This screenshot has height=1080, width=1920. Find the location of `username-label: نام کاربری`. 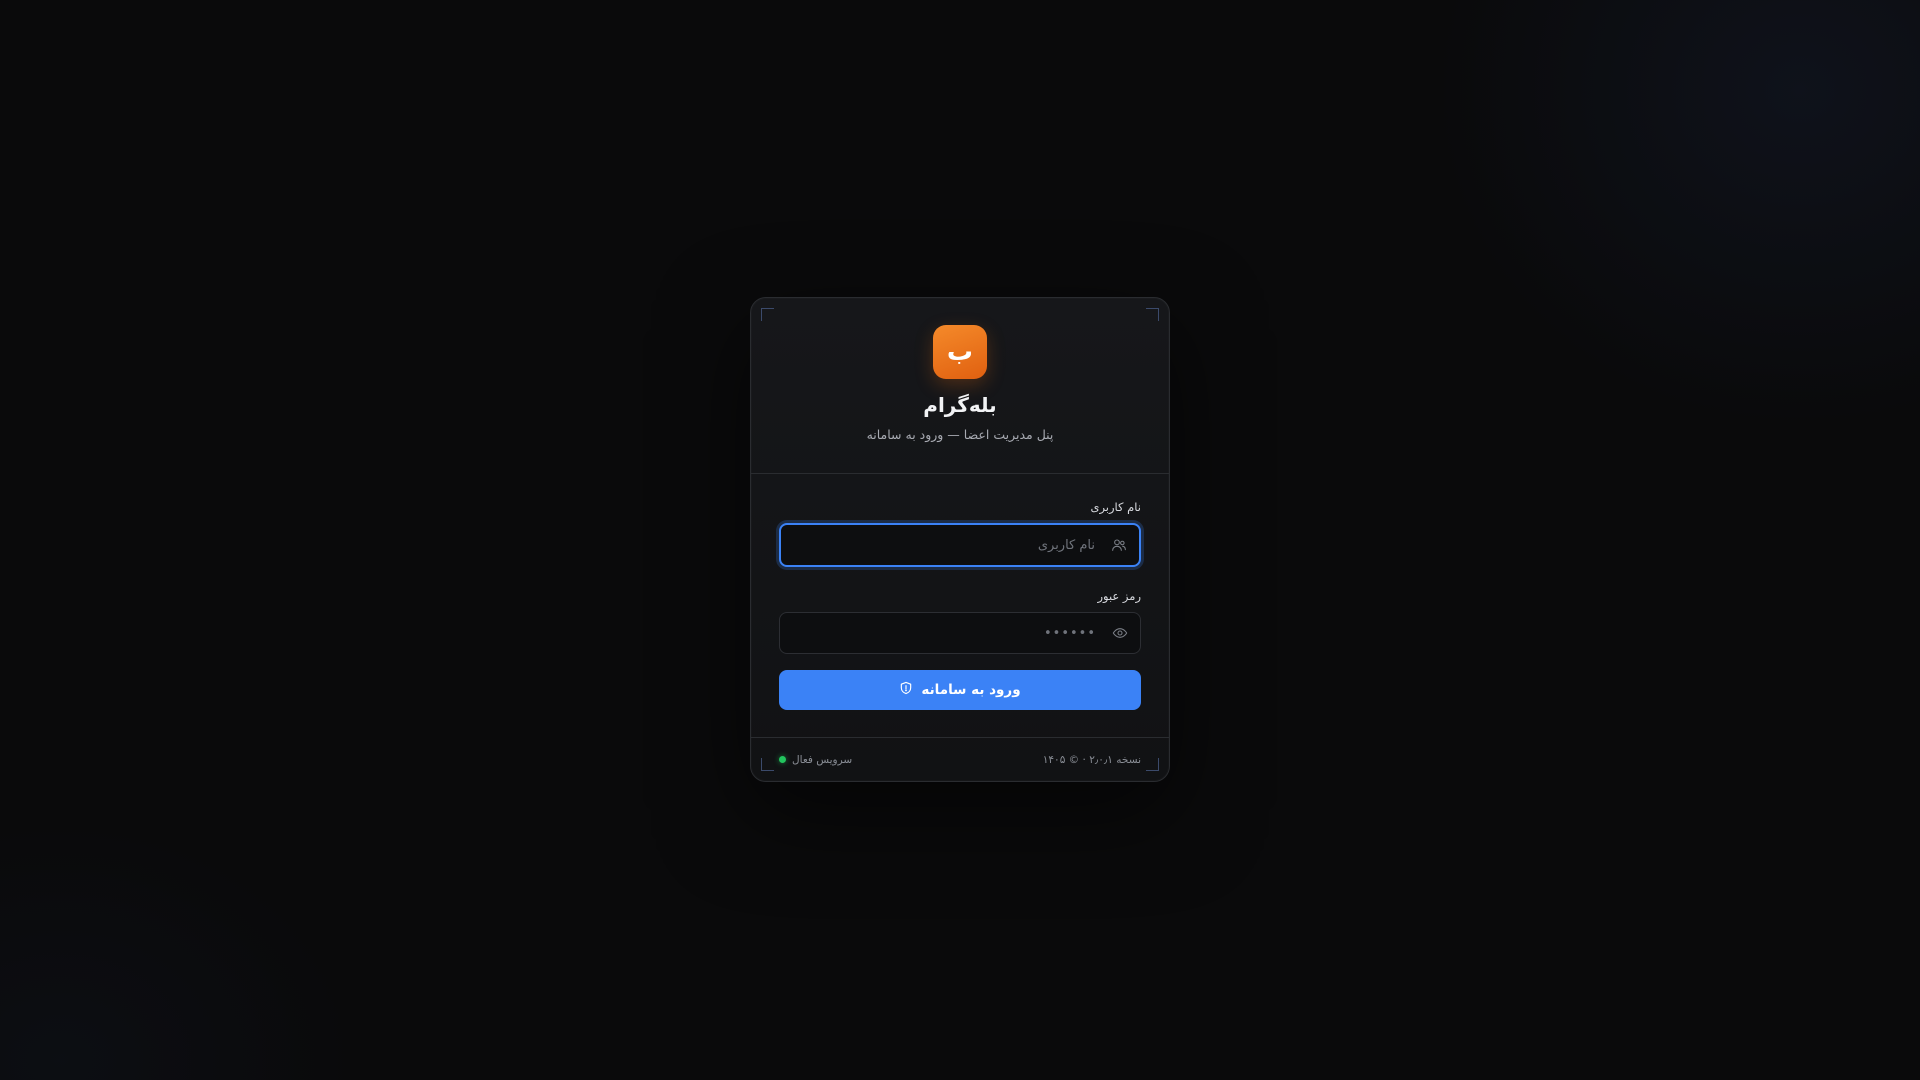

username-label: نام کاربری is located at coordinates (1115, 507).